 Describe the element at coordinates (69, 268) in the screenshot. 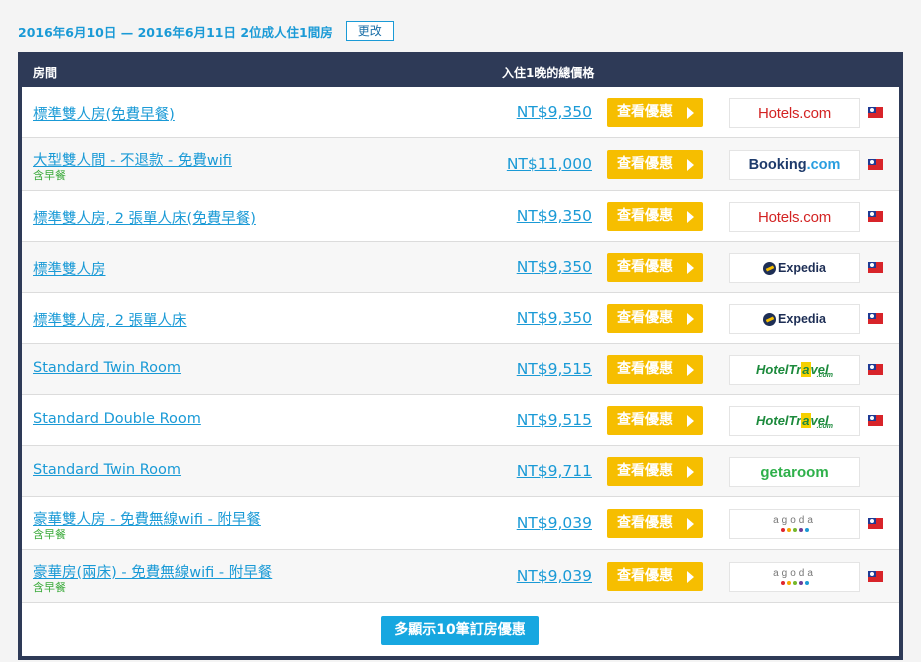

I see `room-name-link: 標準雙人房` at that location.